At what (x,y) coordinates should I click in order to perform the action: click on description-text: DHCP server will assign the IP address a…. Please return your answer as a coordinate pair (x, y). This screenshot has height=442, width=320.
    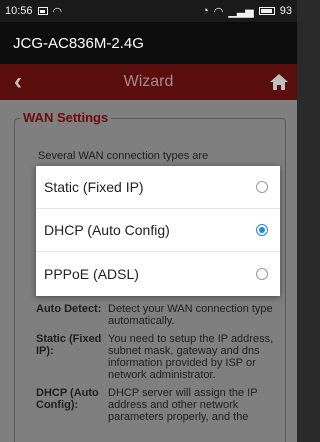
    Looking at the image, I should click on (183, 405).